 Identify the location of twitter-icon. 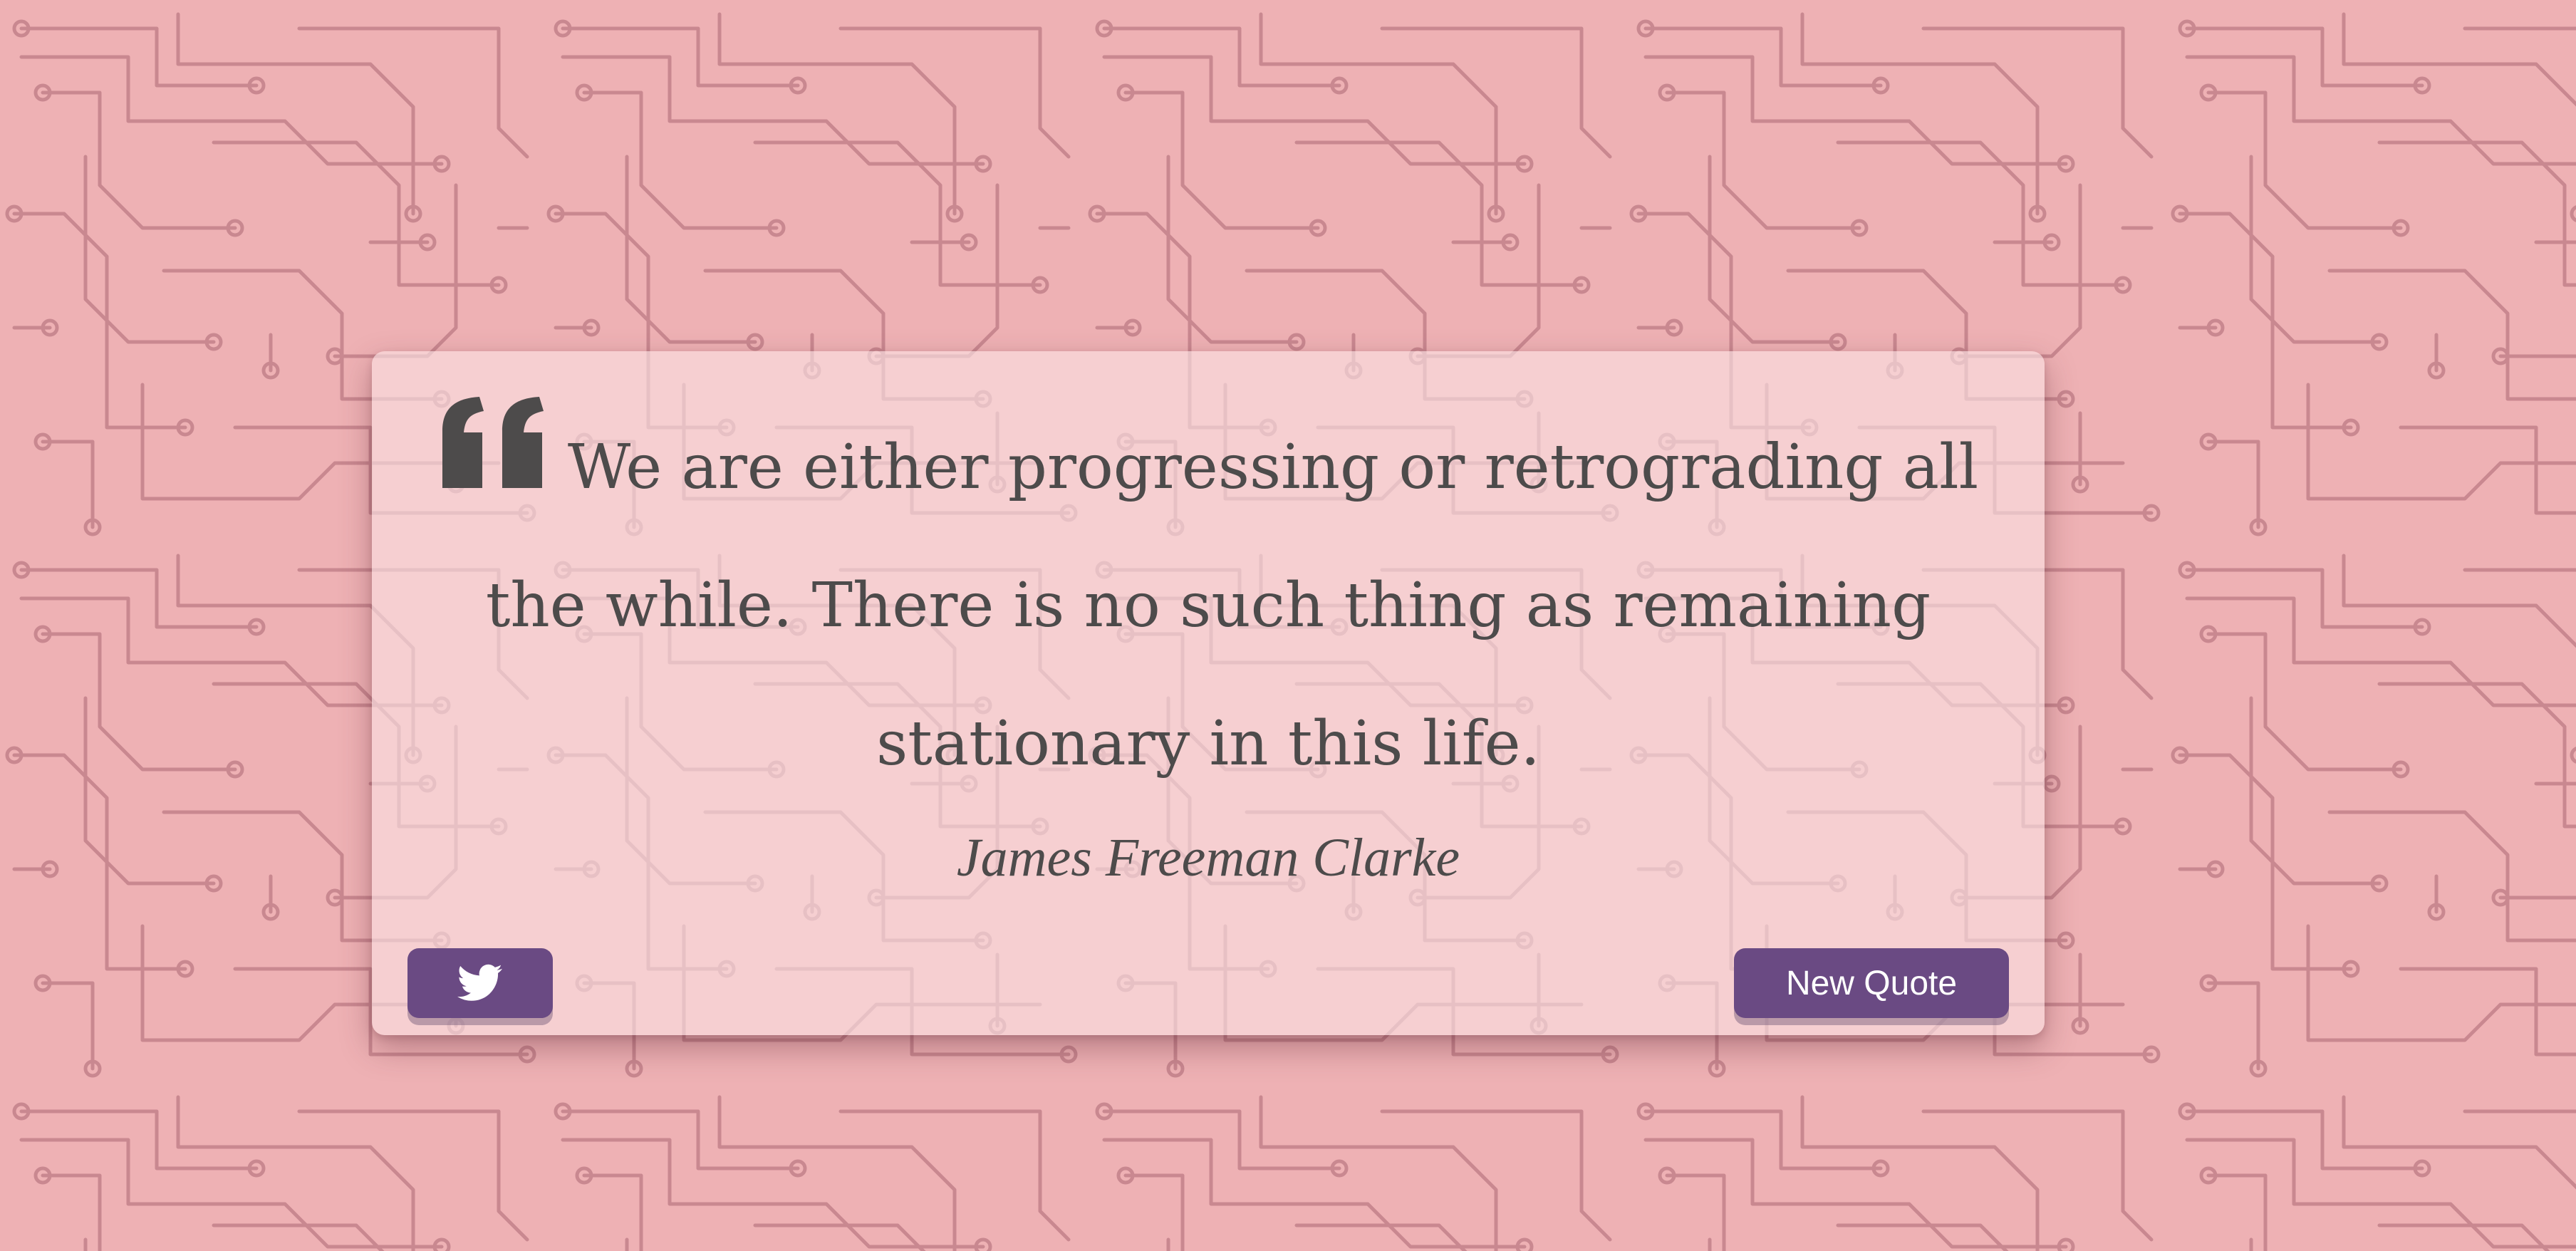
(479, 982).